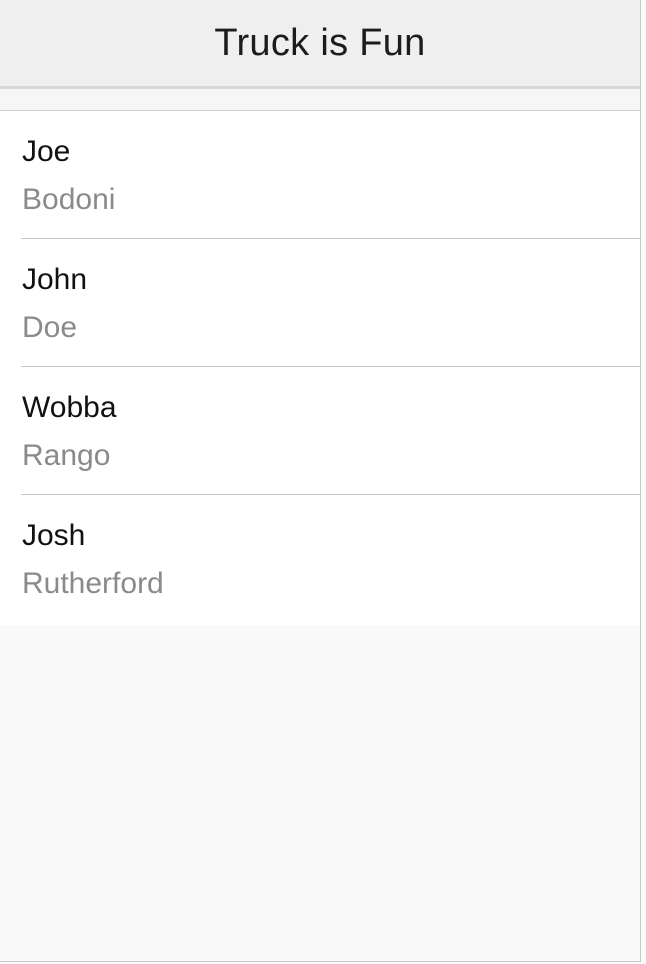 The image size is (646, 964). I want to click on page-title: Truck is Fun, so click(320, 42).